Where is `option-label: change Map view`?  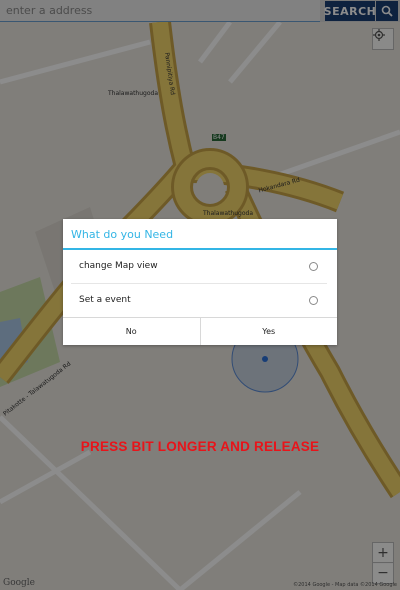
option-label: change Map view is located at coordinates (118, 266).